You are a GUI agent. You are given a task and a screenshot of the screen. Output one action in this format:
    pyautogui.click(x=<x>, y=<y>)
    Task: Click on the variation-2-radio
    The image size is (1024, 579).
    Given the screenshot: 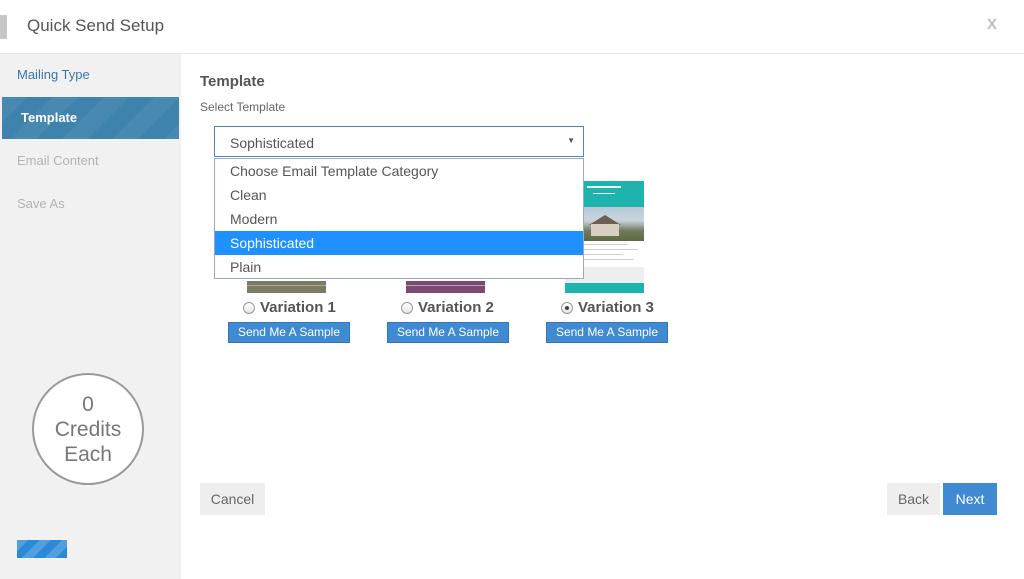 What is the action you would take?
    pyautogui.click(x=407, y=307)
    